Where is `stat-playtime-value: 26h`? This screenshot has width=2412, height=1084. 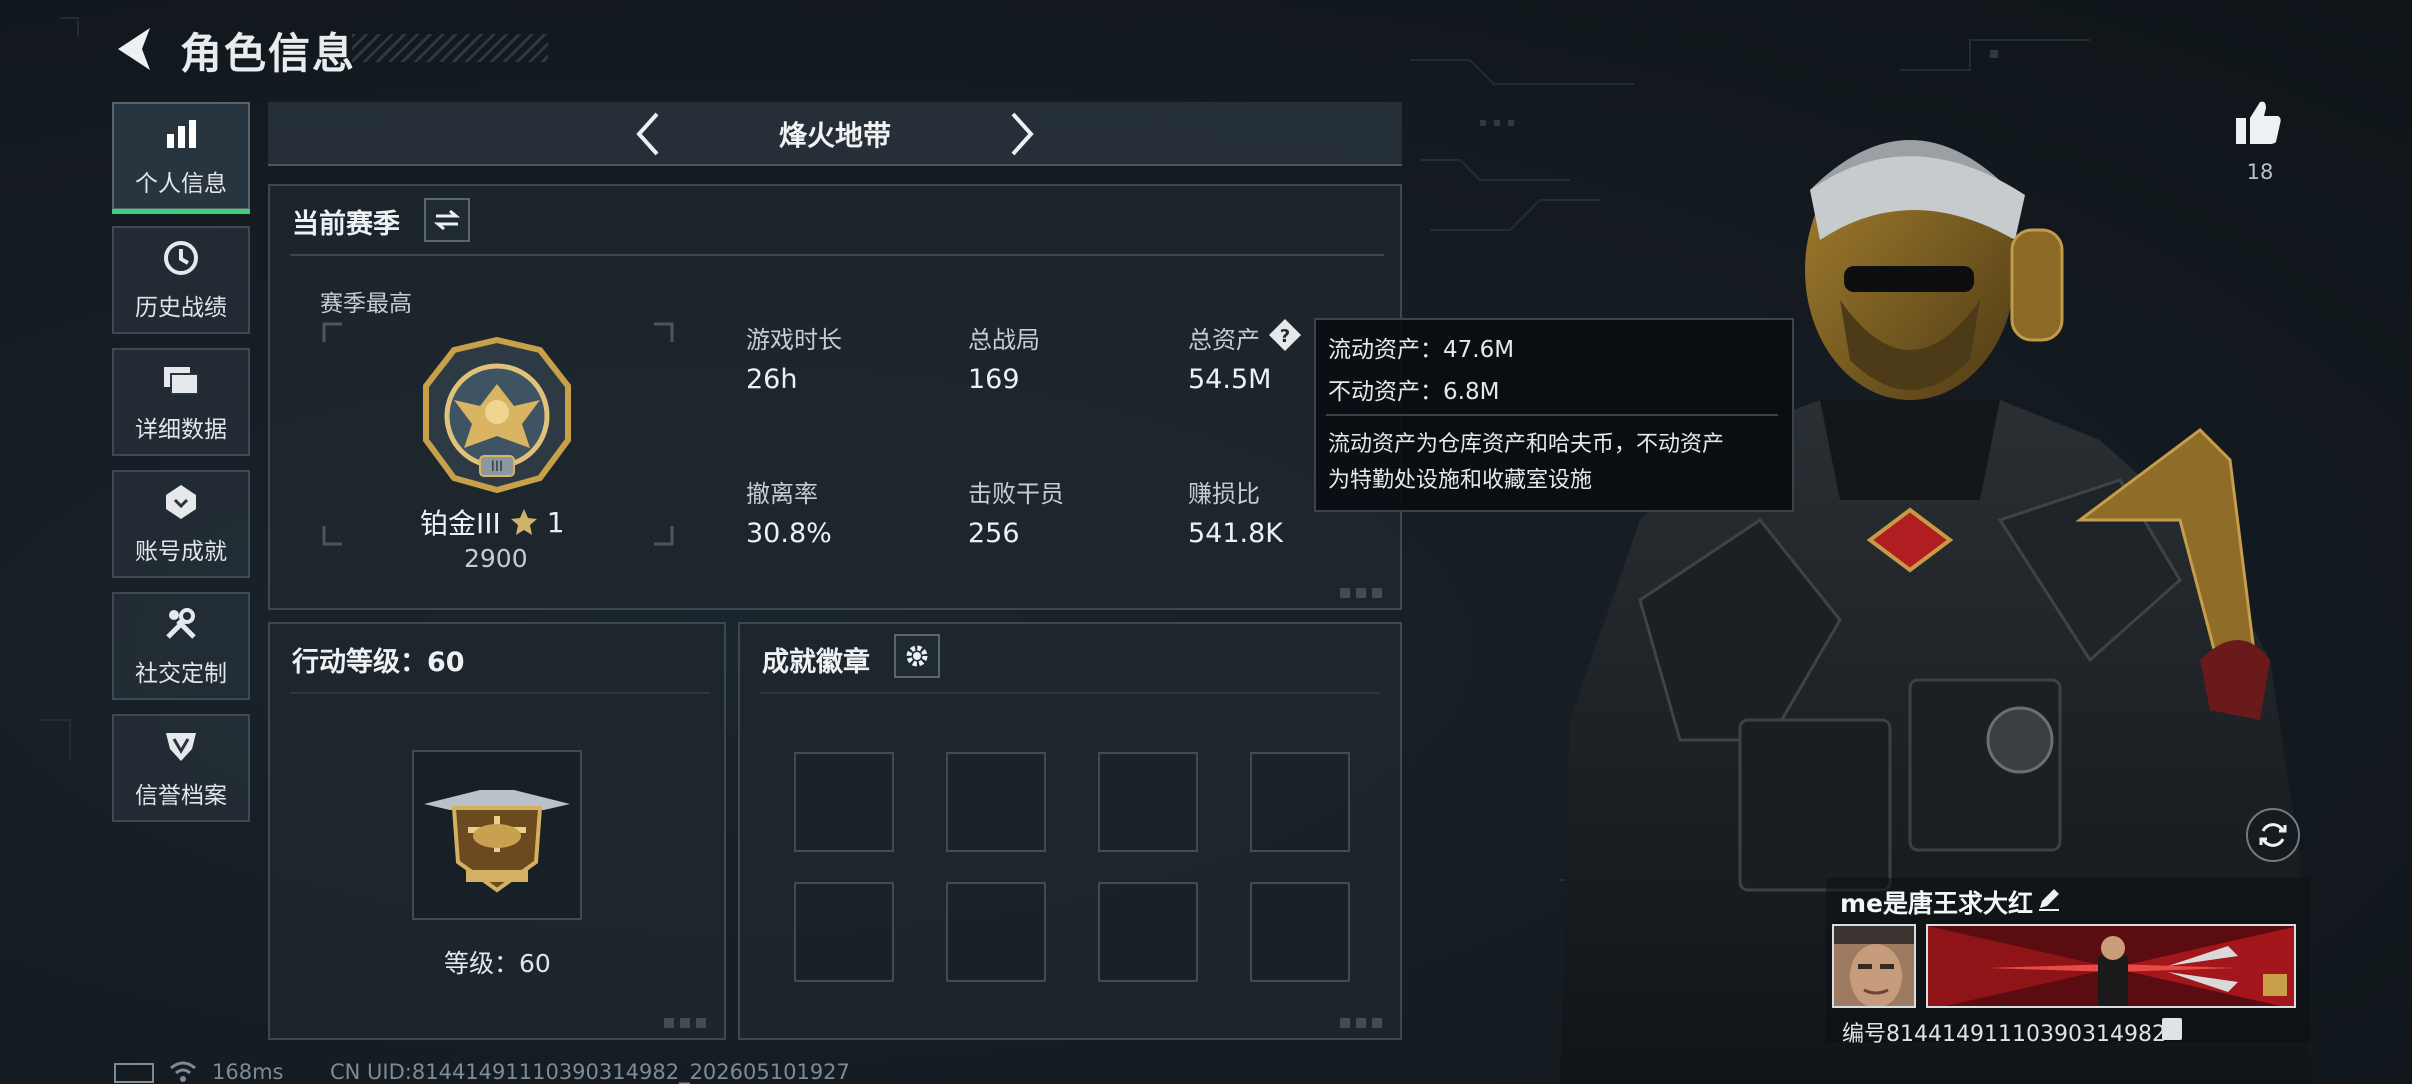
stat-playtime-value: 26h is located at coordinates (772, 379).